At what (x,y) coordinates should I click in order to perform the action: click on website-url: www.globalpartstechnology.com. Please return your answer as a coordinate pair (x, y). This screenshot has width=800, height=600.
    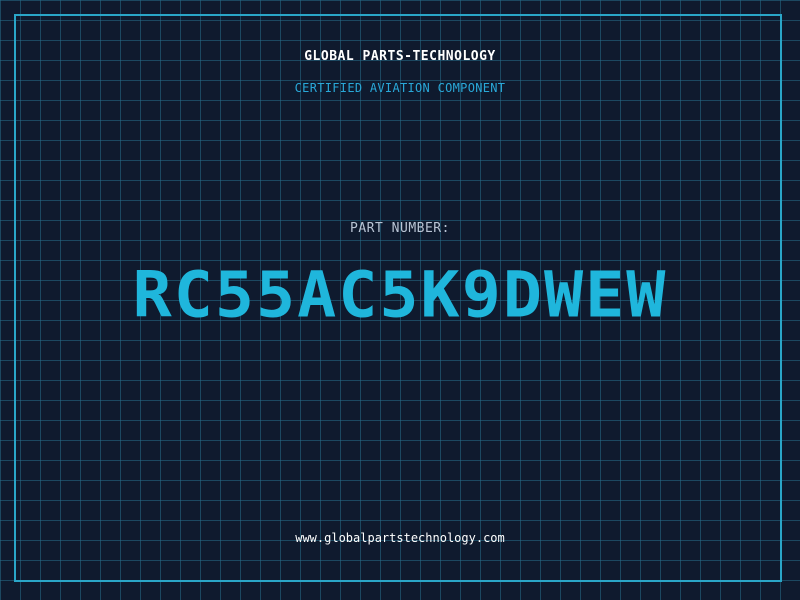
    Looking at the image, I should click on (400, 538).